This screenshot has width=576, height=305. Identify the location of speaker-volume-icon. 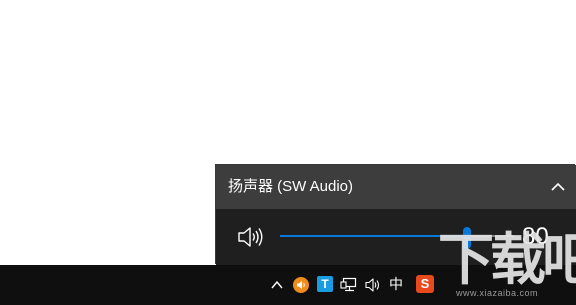
(250, 237).